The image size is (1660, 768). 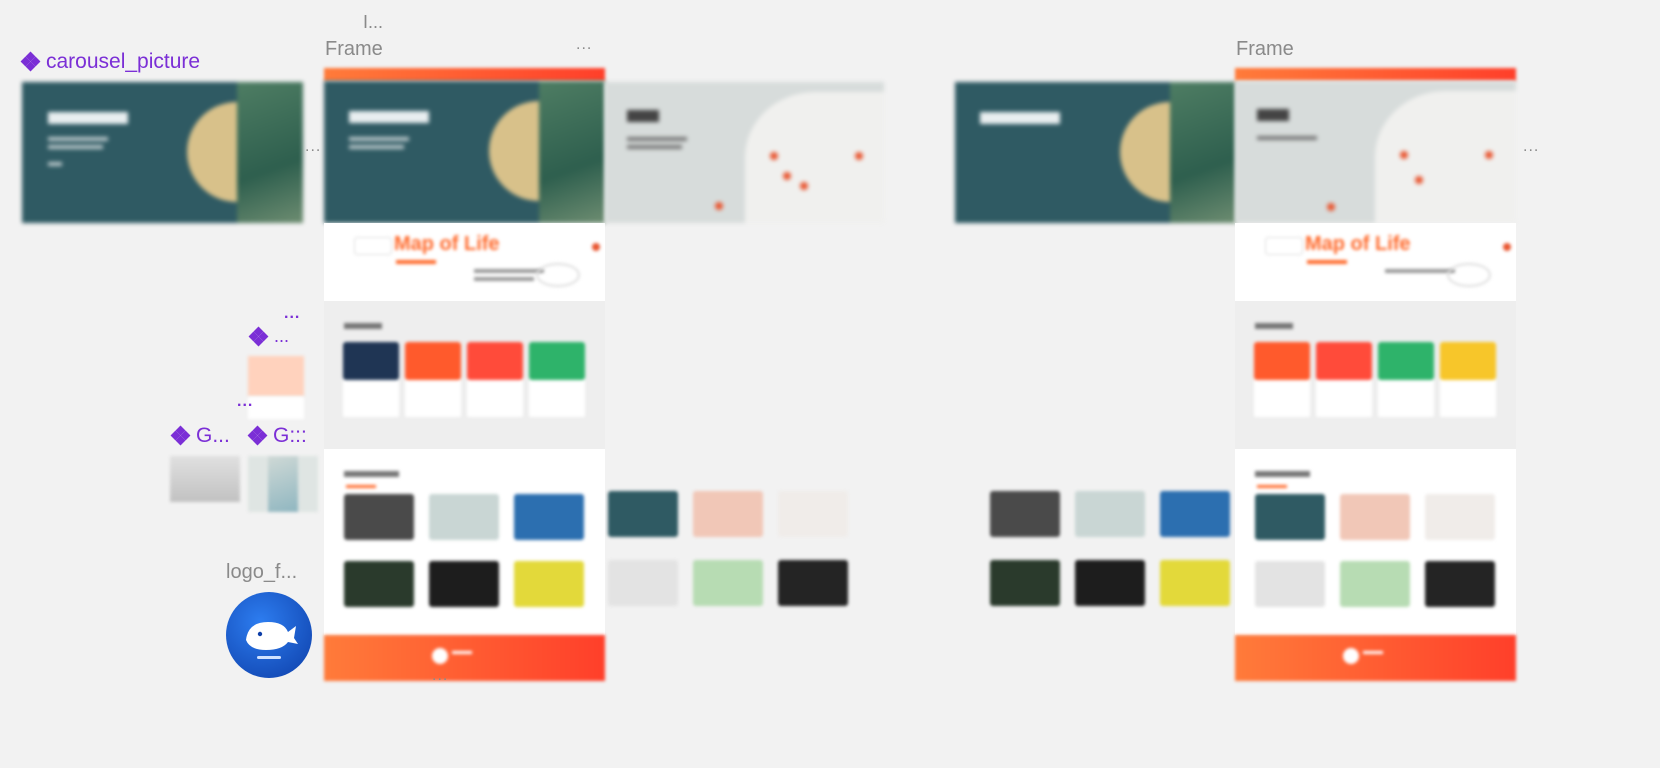 I want to click on right-frame-label: Frame, so click(x=1265, y=49).